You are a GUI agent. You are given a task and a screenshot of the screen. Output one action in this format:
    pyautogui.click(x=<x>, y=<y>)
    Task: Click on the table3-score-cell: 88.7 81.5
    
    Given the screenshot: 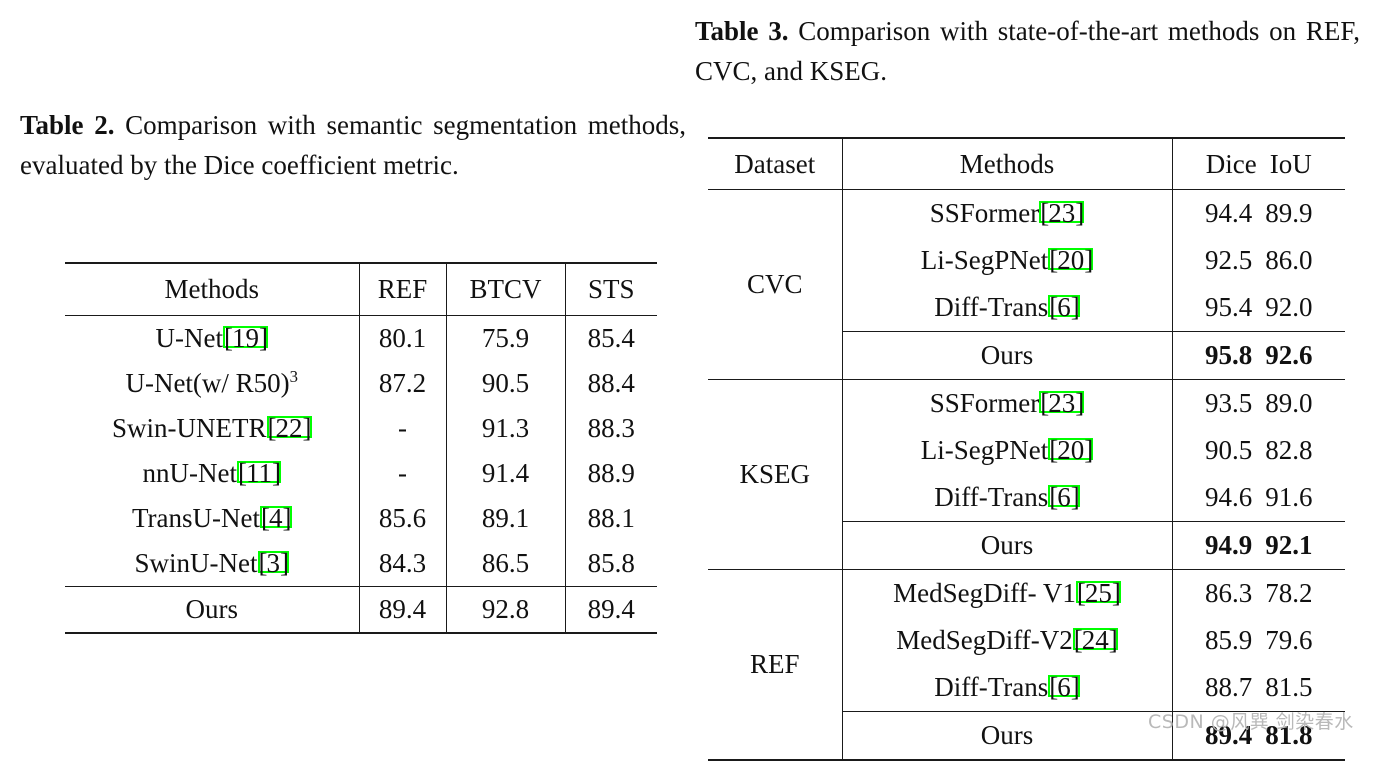 What is the action you would take?
    pyautogui.click(x=1258, y=688)
    